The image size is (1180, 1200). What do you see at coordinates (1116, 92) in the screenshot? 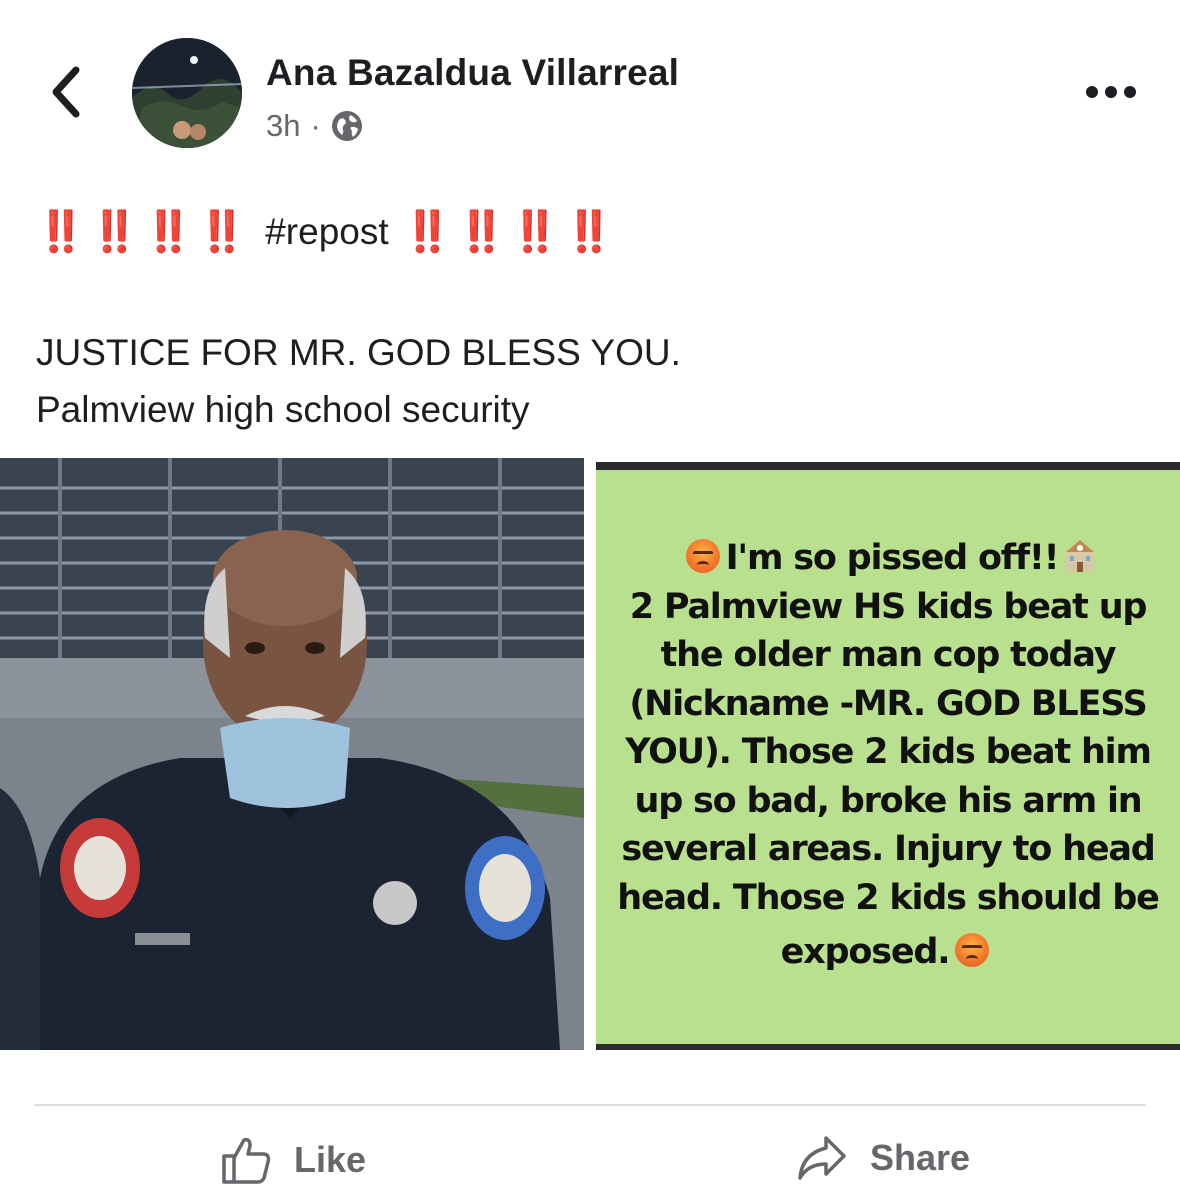
I see `more-options-button` at bounding box center [1116, 92].